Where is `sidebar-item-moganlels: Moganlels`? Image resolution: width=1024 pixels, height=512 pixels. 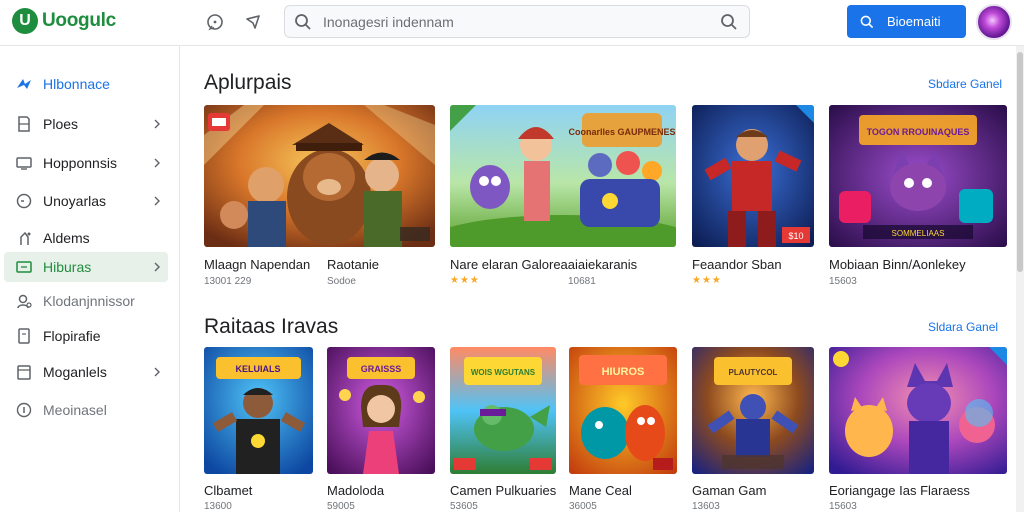 sidebar-item-moganlels: Moganlels is located at coordinates (86, 372).